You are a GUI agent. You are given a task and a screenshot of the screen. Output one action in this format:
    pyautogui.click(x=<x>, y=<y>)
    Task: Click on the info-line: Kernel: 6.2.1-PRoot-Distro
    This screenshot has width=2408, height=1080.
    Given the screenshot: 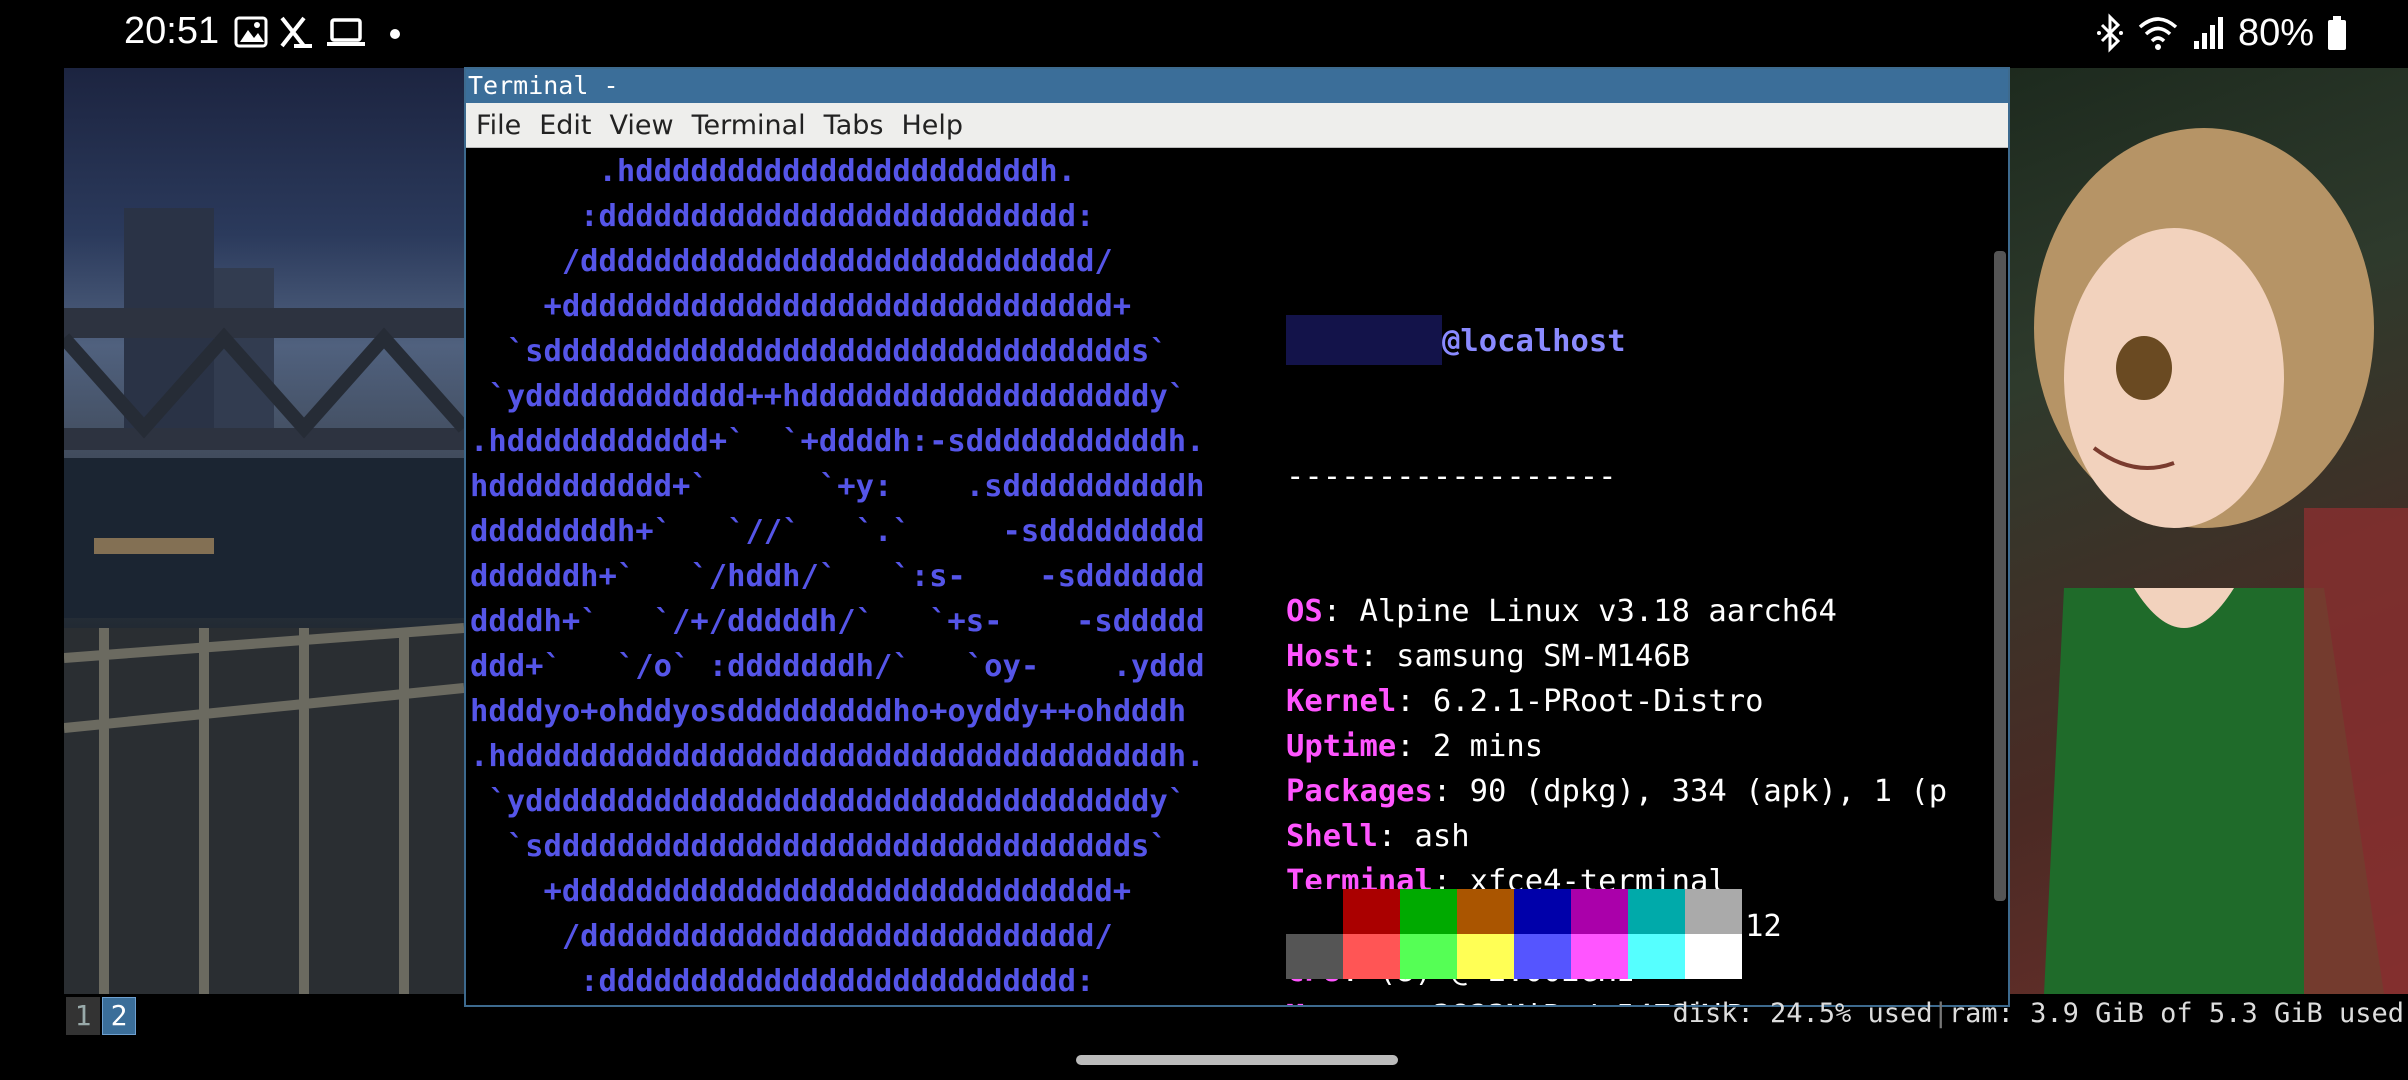 What is the action you would take?
    pyautogui.click(x=1616, y=701)
    